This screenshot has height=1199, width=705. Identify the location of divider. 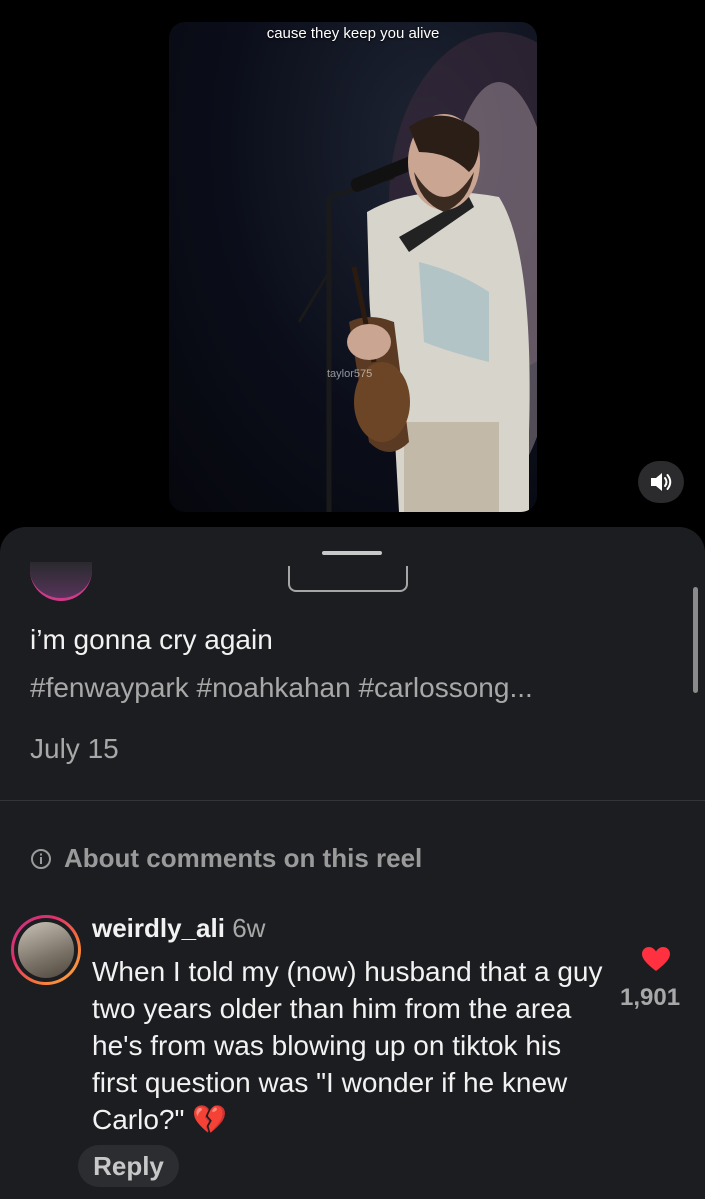
(352, 800).